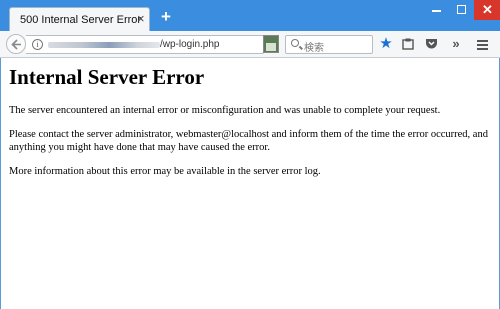  What do you see at coordinates (190, 44) in the screenshot?
I see `url-path: /wp-login.php` at bounding box center [190, 44].